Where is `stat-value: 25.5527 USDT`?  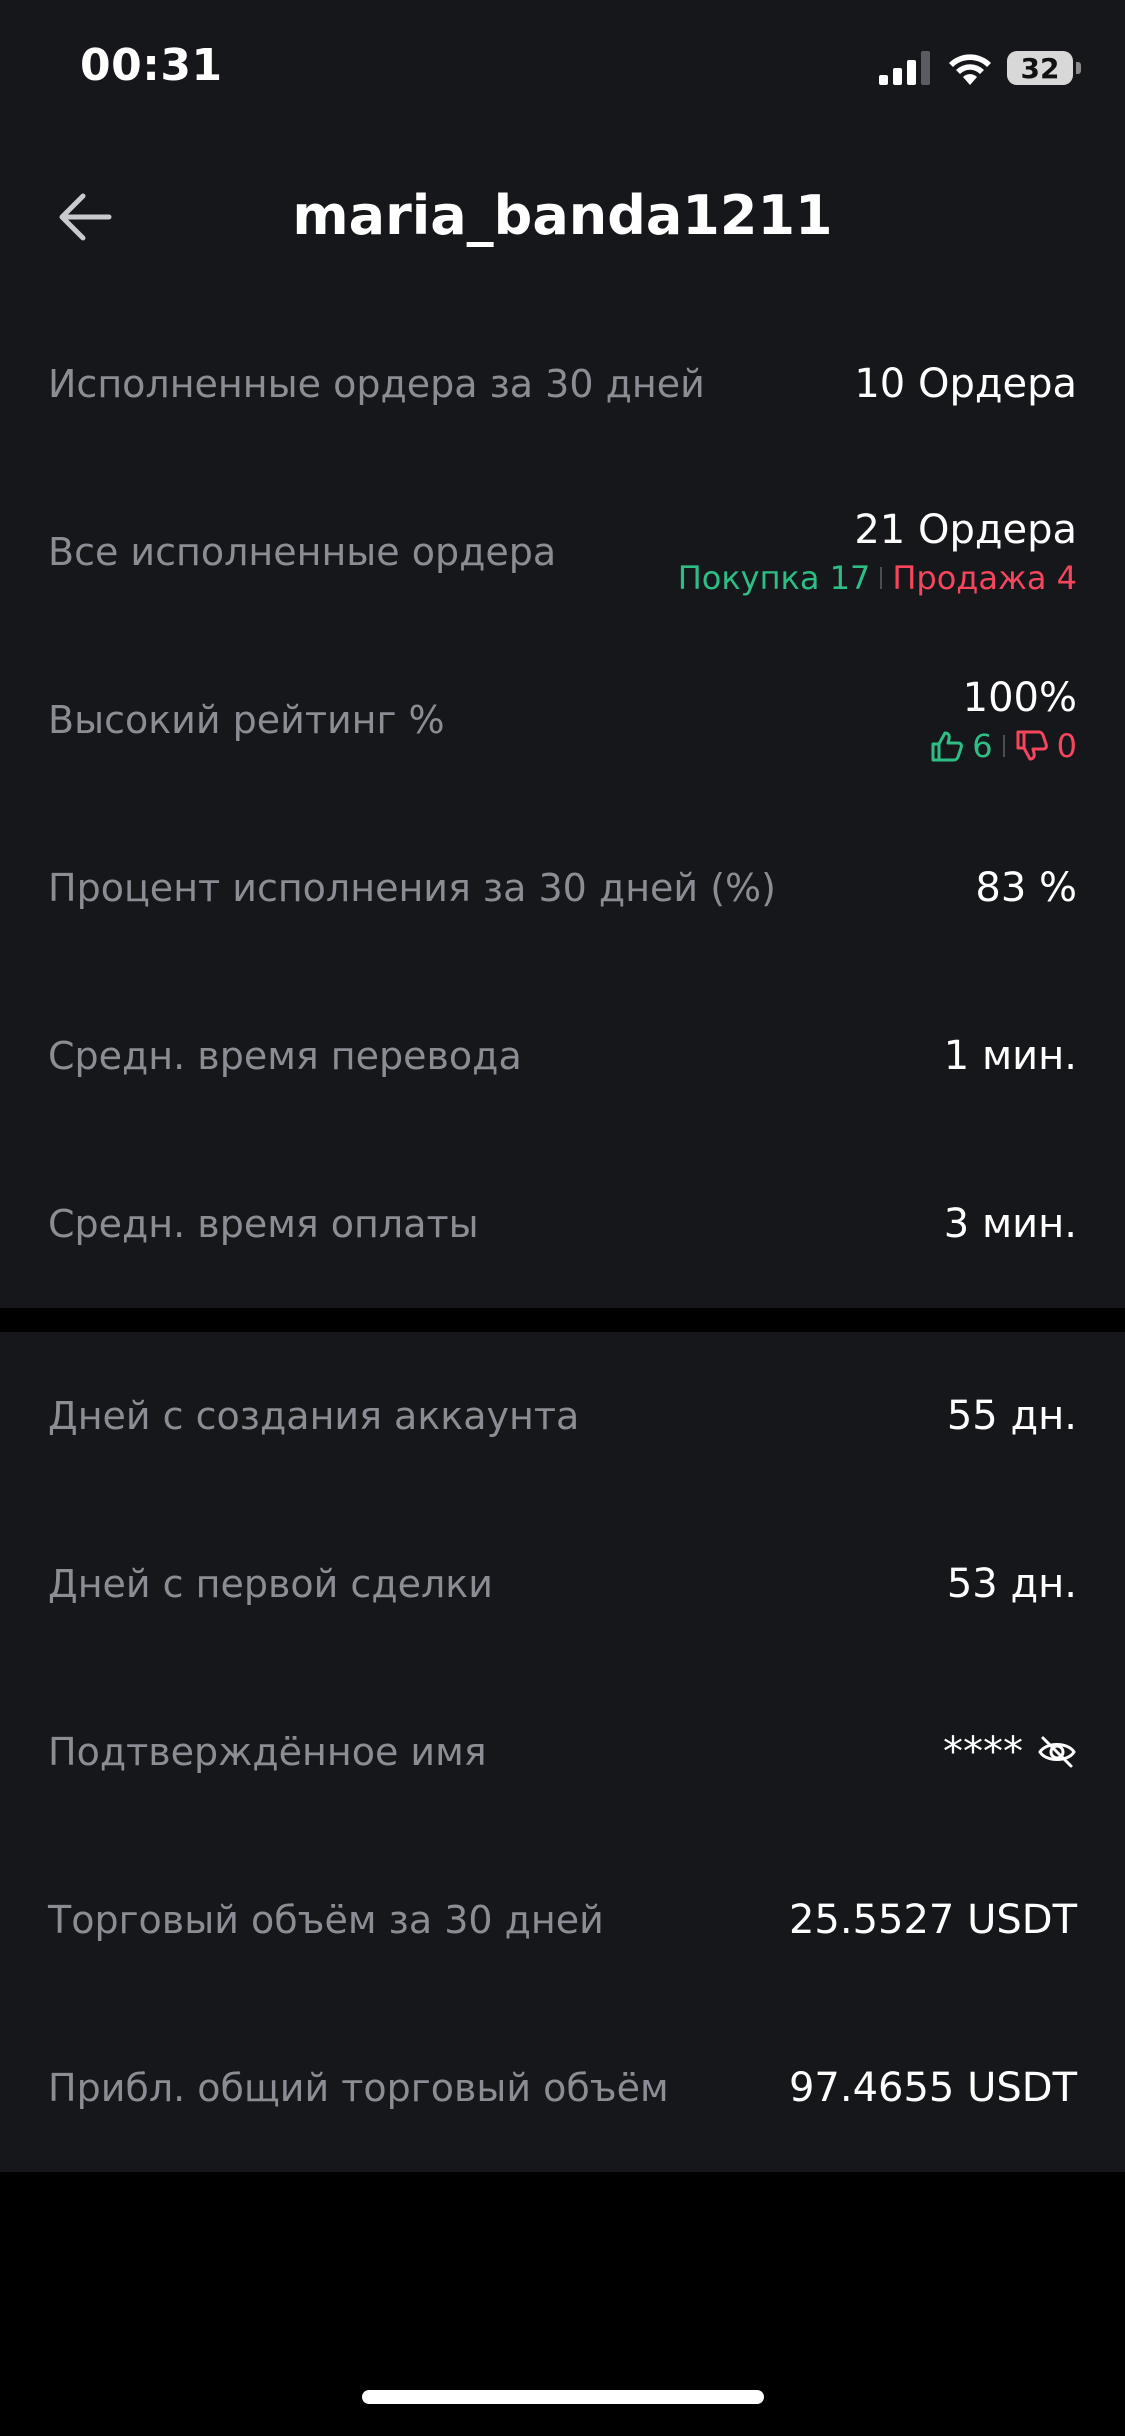 stat-value: 25.5527 USDT is located at coordinates (932, 1920).